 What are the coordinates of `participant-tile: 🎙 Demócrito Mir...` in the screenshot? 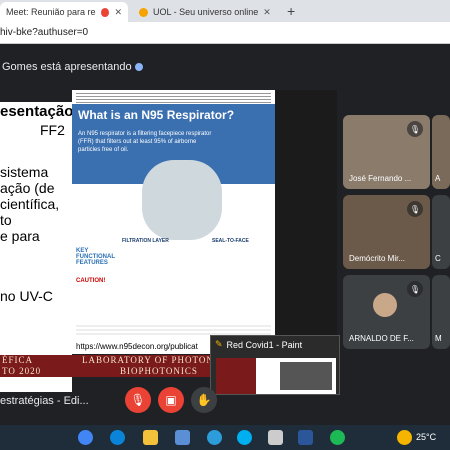 It's located at (386, 232).